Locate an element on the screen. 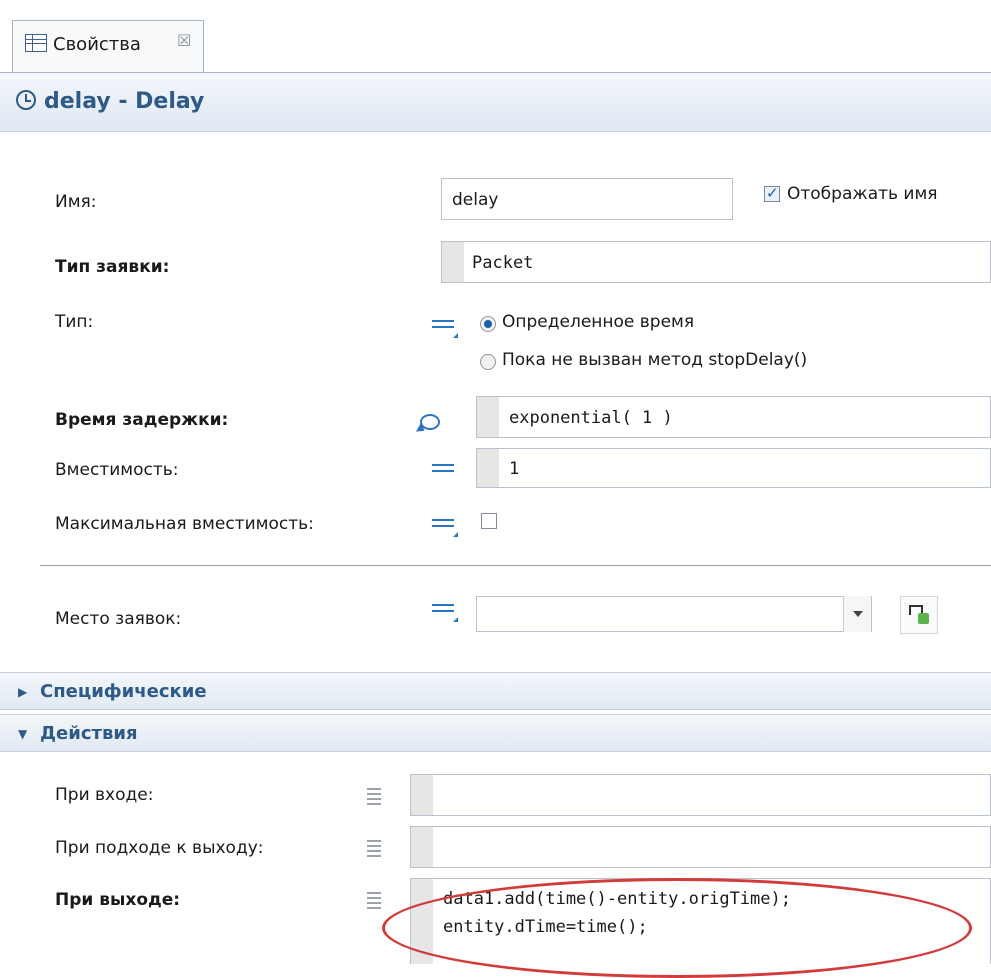 This screenshot has height=978, width=991. agent-type-field: Packet is located at coordinates (716, 262).